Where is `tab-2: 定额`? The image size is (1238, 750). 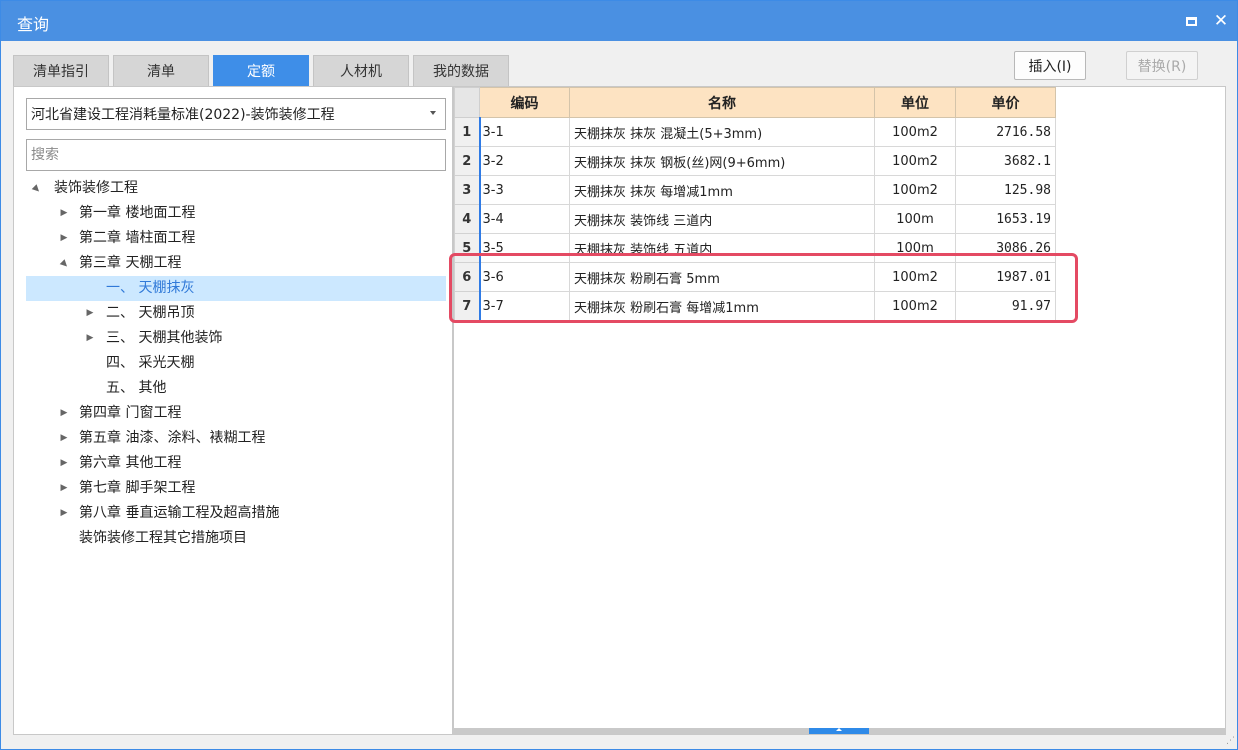 tab-2: 定额 is located at coordinates (261, 70).